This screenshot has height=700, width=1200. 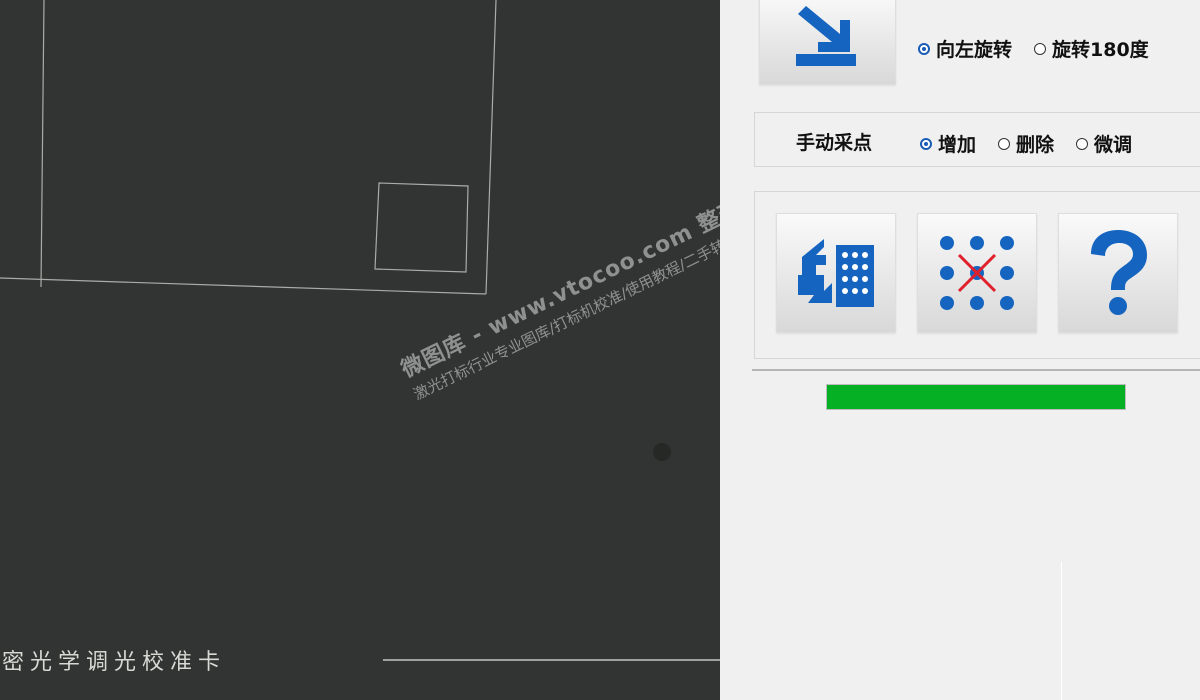 What do you see at coordinates (957, 145) in the screenshot?
I see `radio-label: 增加` at bounding box center [957, 145].